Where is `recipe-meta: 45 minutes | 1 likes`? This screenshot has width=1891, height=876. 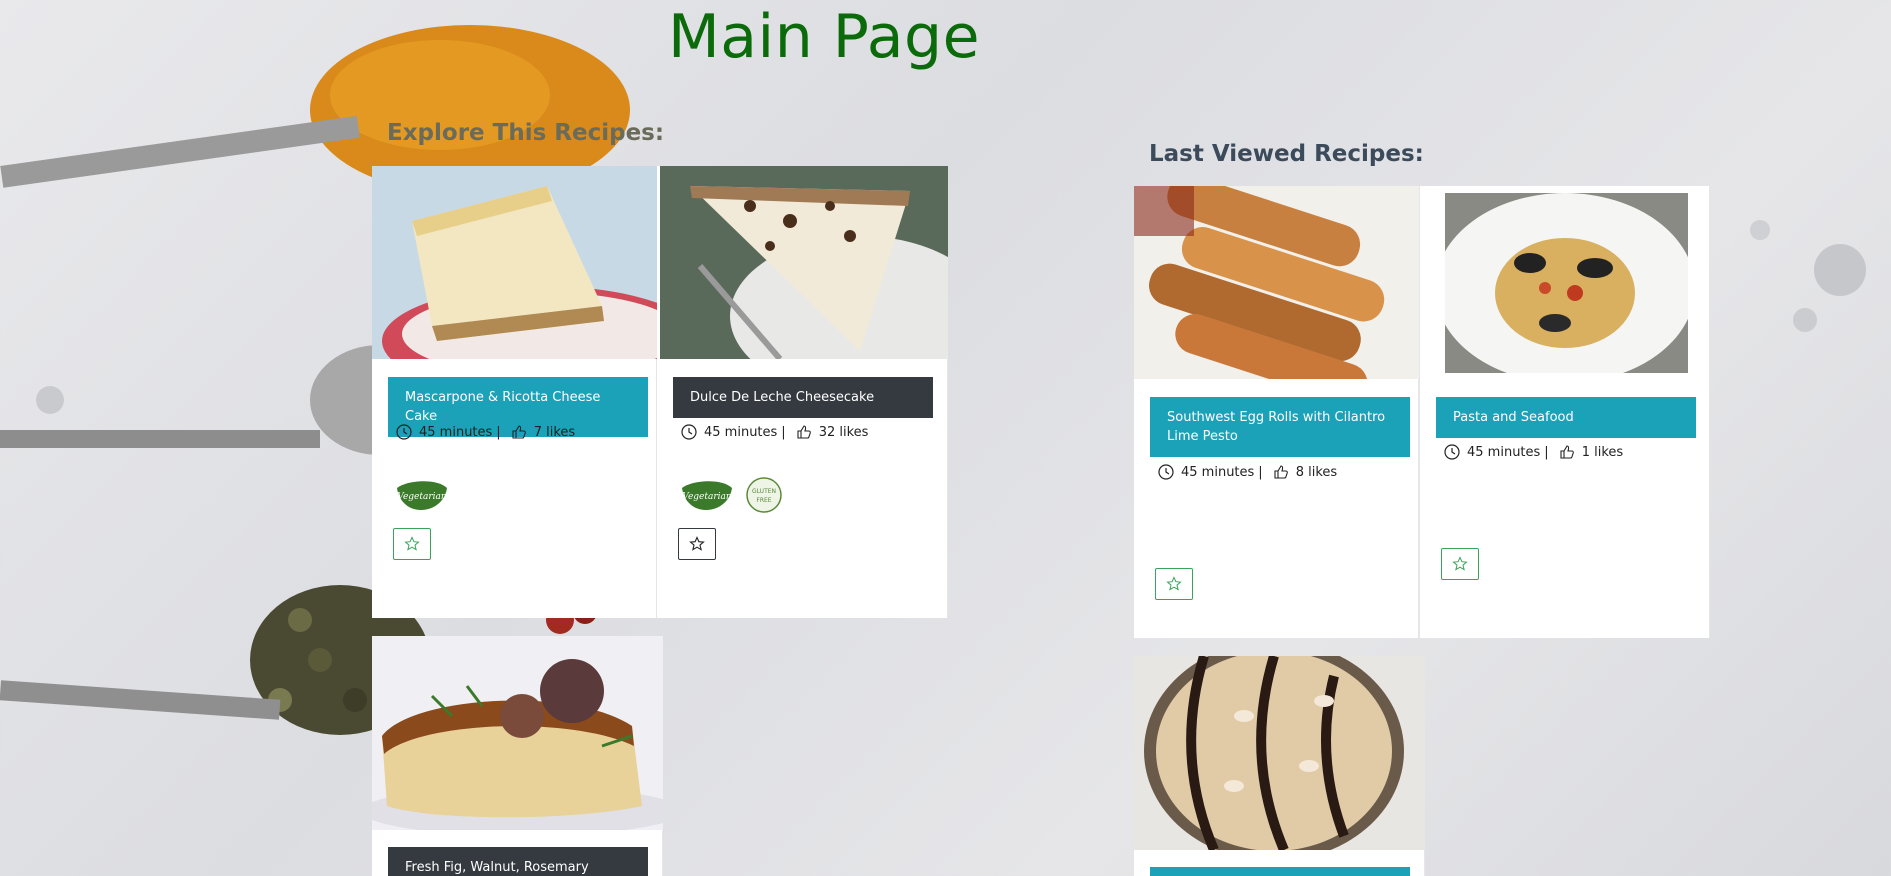 recipe-meta: 45 minutes | 1 likes is located at coordinates (1533, 452).